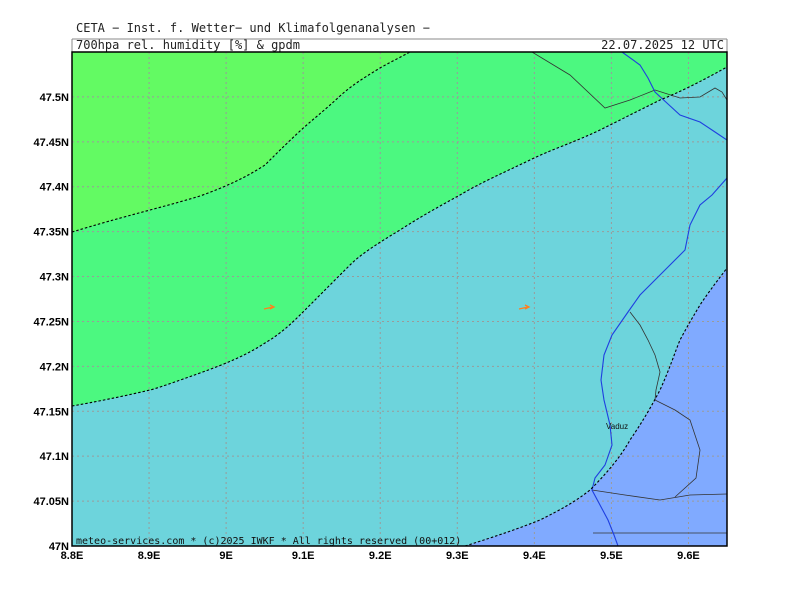 The height and width of the screenshot is (600, 800). Describe the element at coordinates (54, 98) in the screenshot. I see `lat-tick-label: 47.5N` at that location.